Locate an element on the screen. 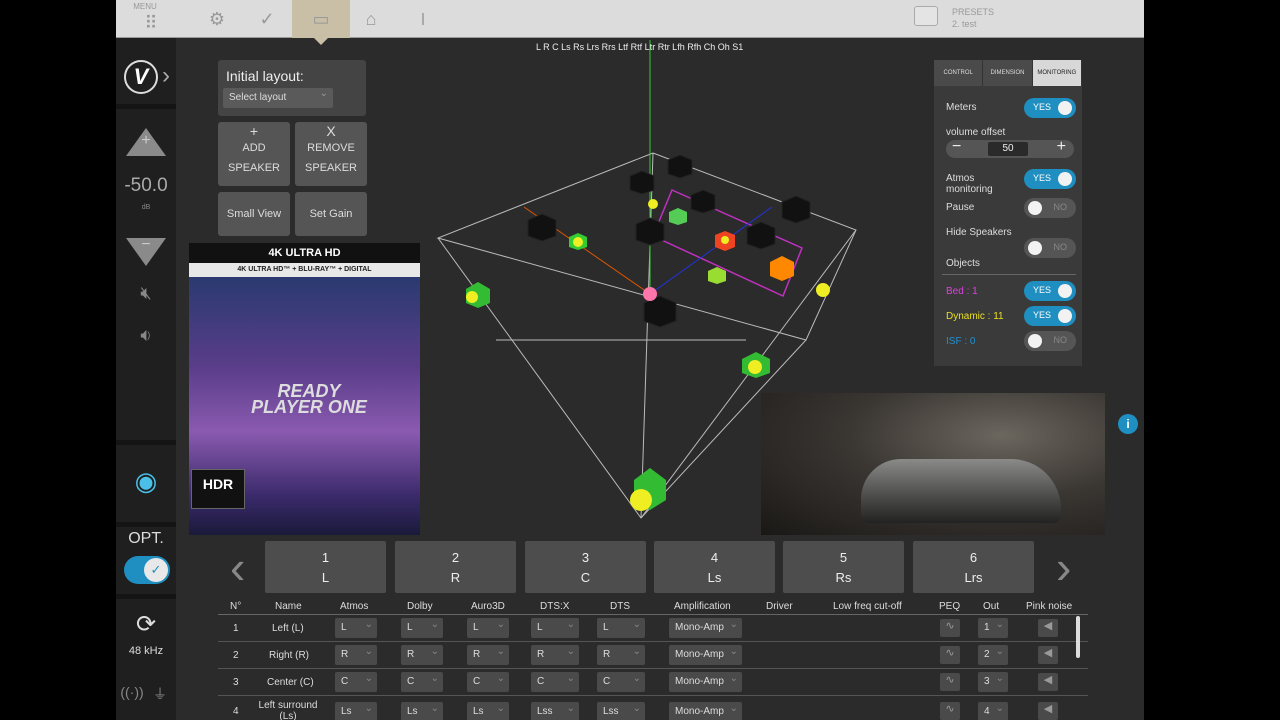 The image size is (1280, 720). out-select: 2 is located at coordinates (993, 655).